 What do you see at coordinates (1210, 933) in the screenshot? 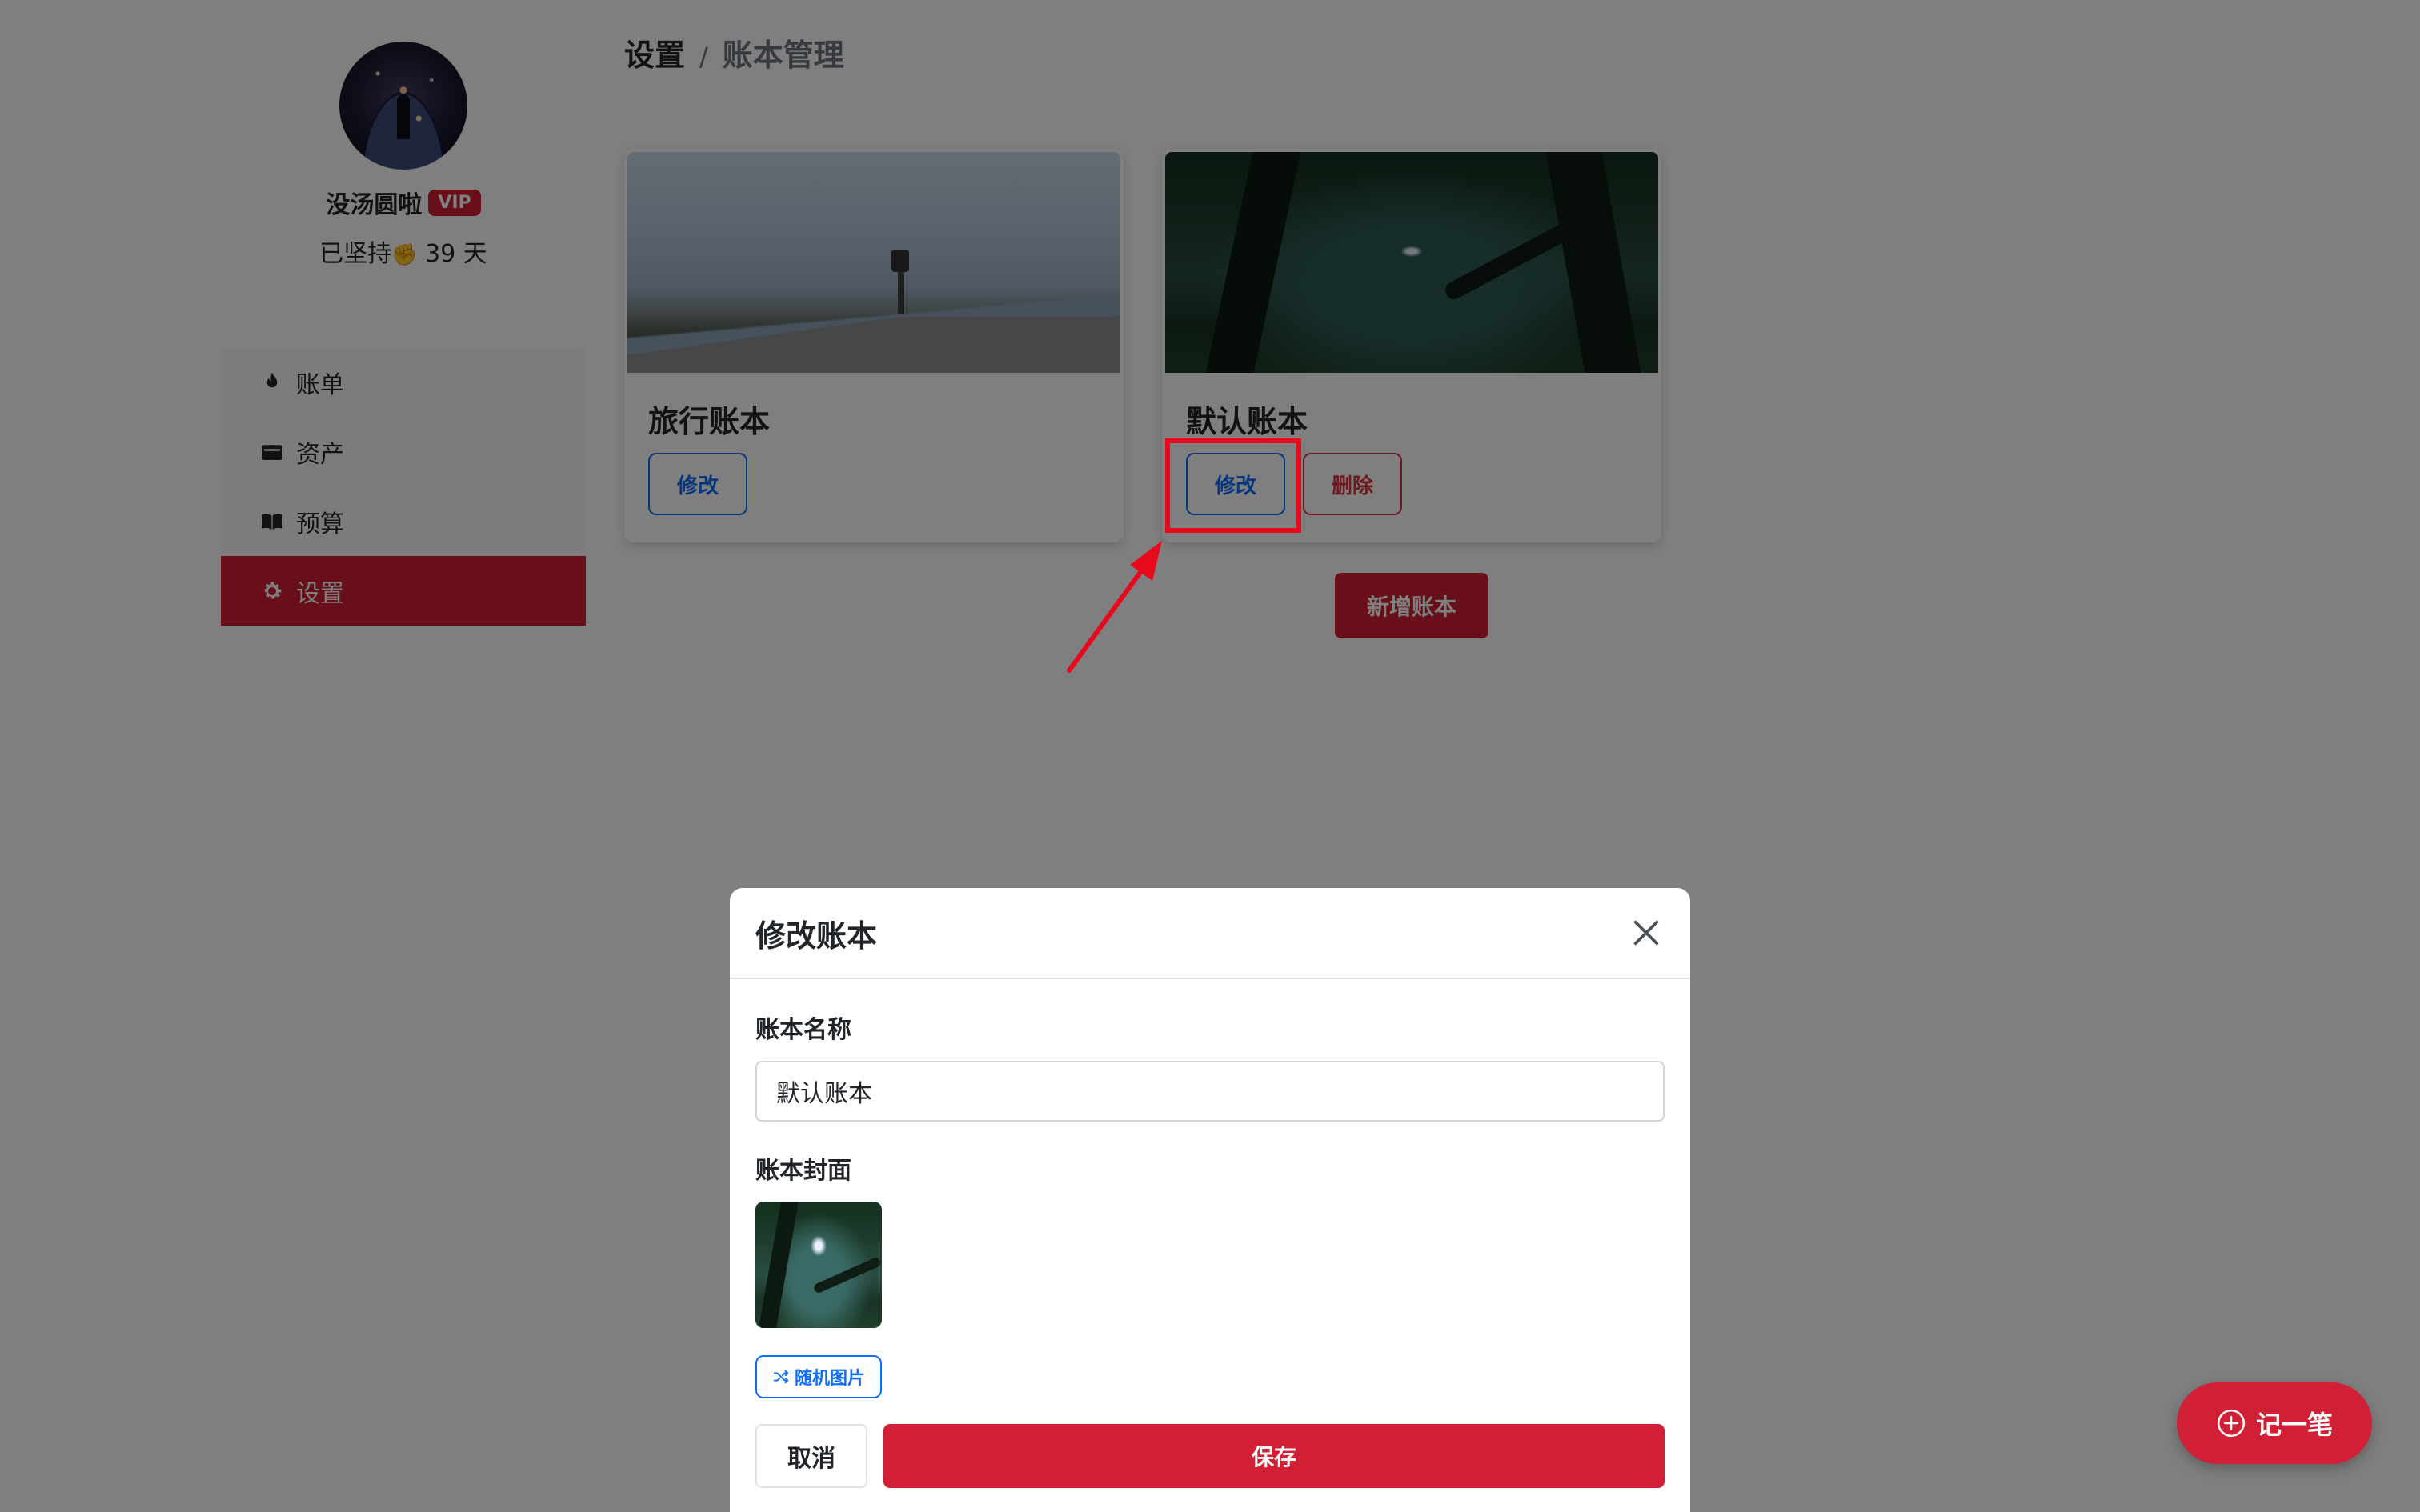
I see `modal-header: 修改账本` at bounding box center [1210, 933].